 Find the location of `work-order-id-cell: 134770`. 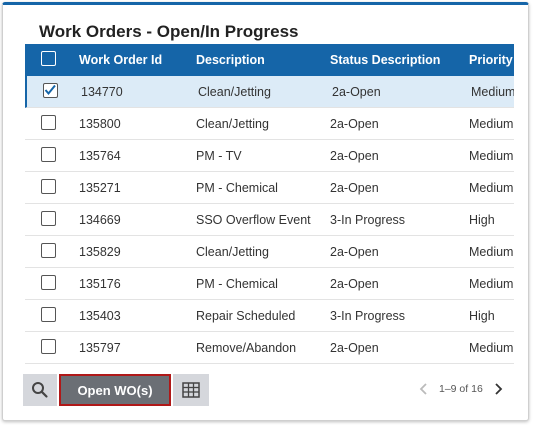

work-order-id-cell: 134770 is located at coordinates (102, 92).